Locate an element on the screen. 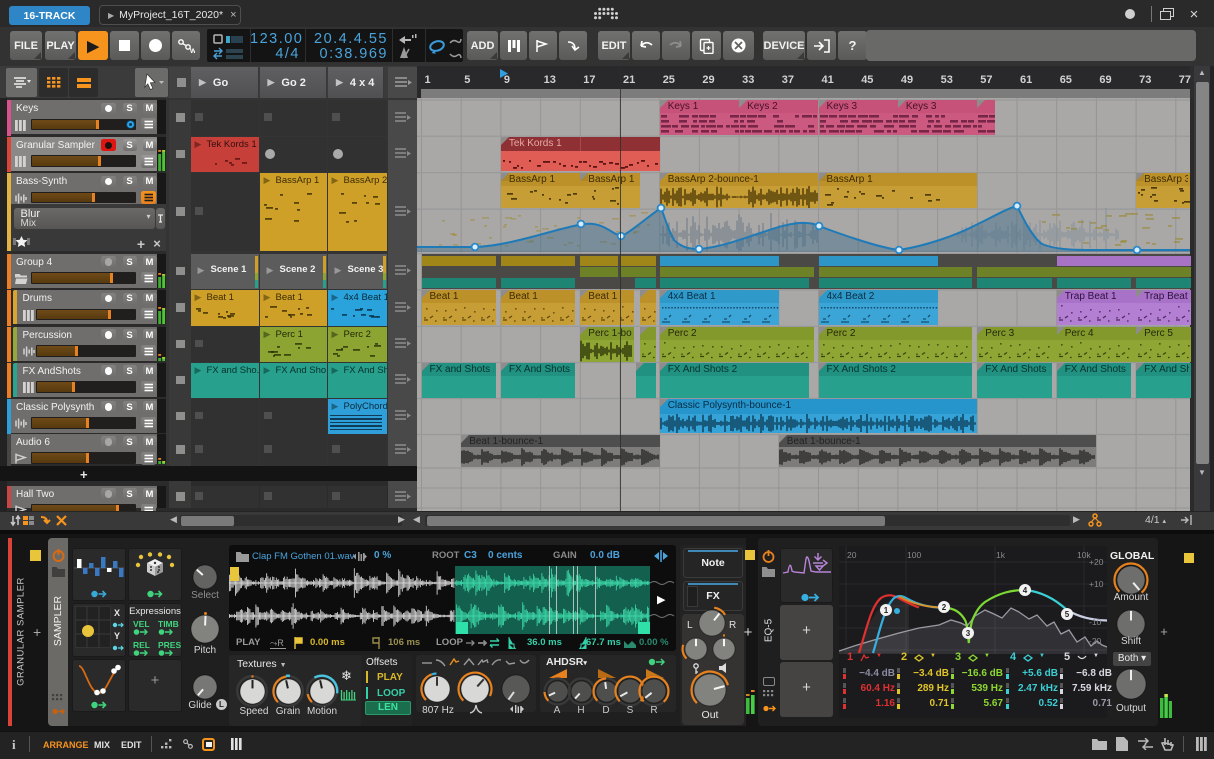 Image resolution: width=1214 pixels, height=759 pixels. svg-text: -10 is located at coordinates (1095, 622).